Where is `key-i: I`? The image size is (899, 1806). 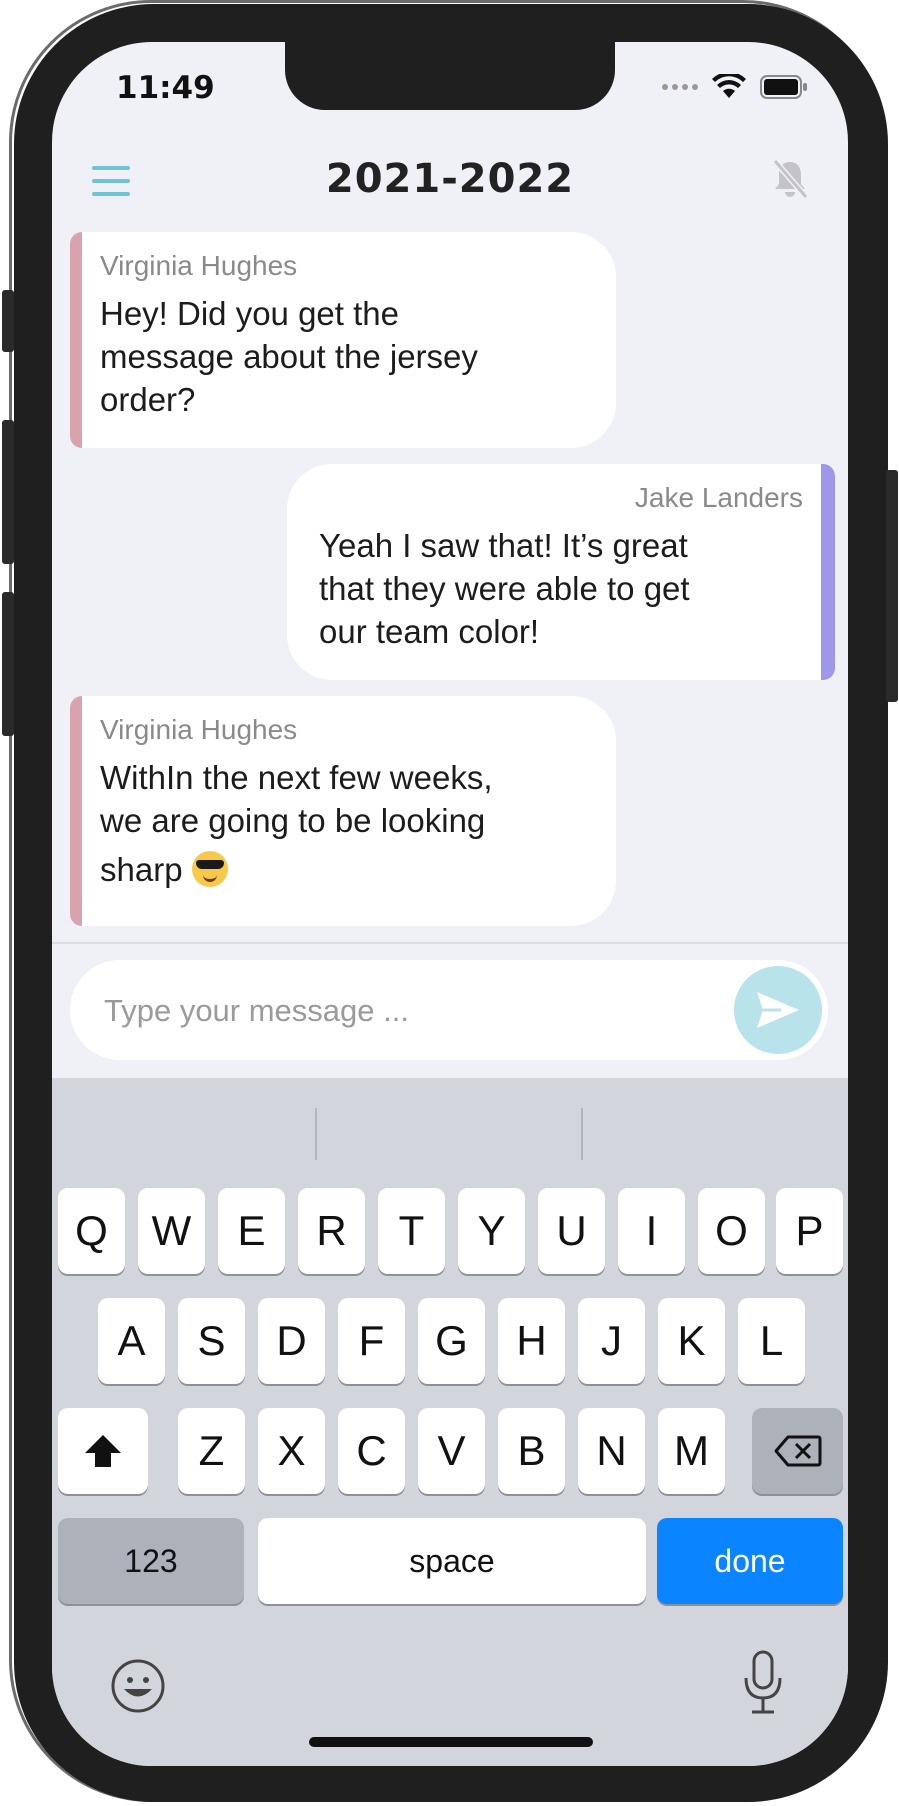 key-i: I is located at coordinates (651, 1231).